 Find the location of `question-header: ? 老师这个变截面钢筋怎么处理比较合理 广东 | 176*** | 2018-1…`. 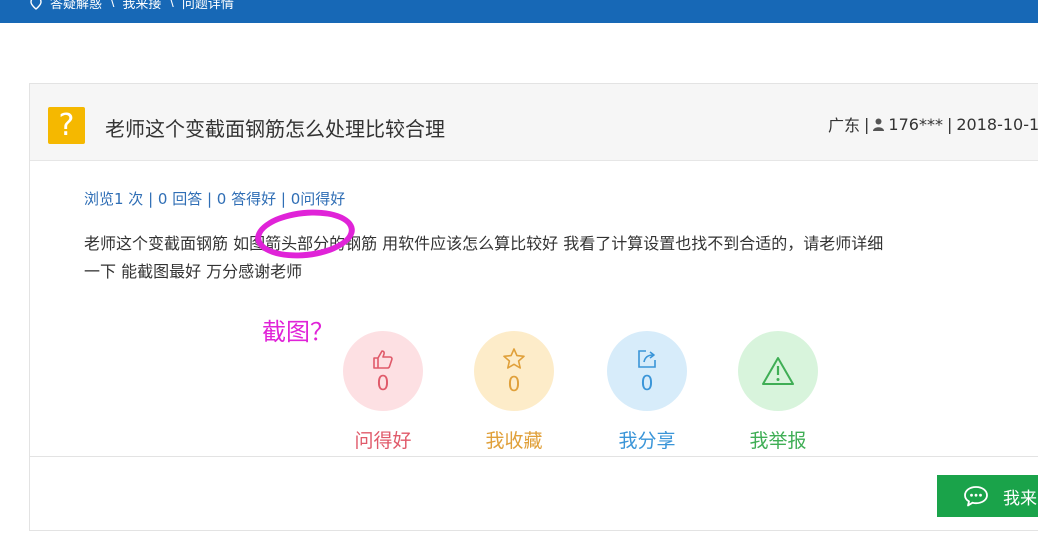

question-header: ? 老师这个变截面钢筋怎么处理比较合理 广东 | 176*** | 2018-1… is located at coordinates (534, 122).